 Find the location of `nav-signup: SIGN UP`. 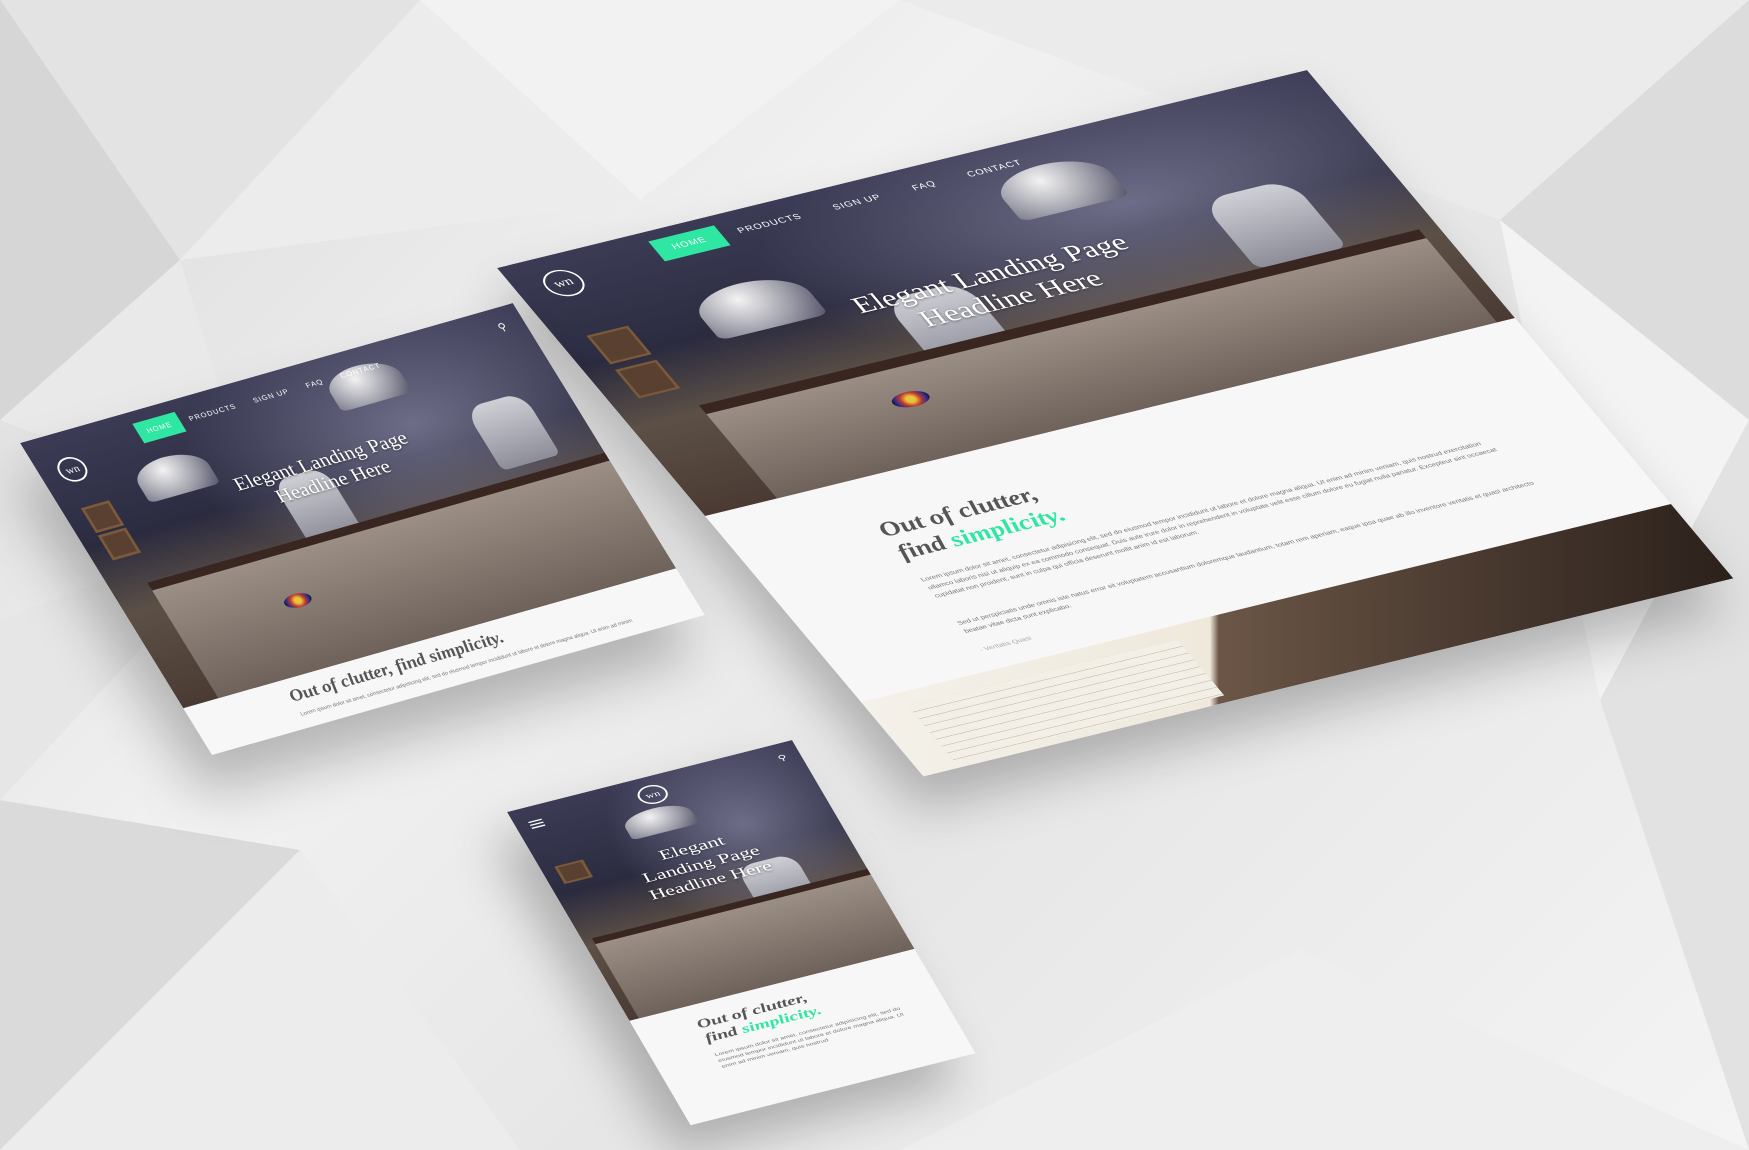

nav-signup: SIGN UP is located at coordinates (857, 202).